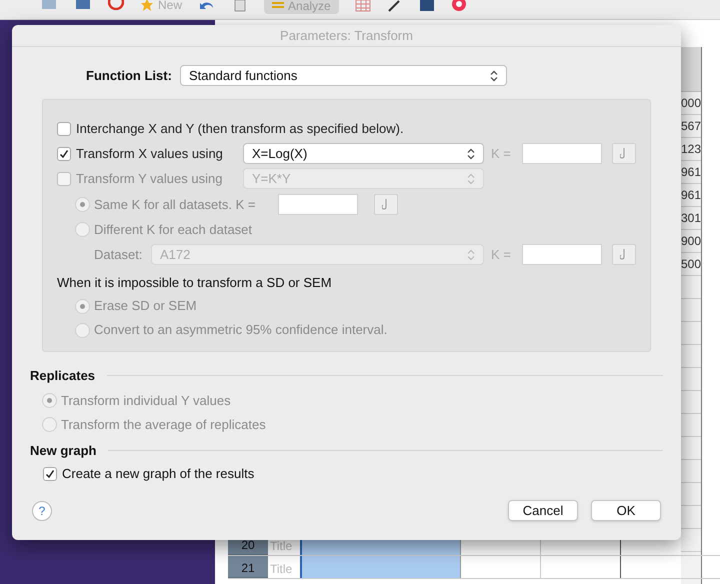  I want to click on k-input-field, so click(562, 153).